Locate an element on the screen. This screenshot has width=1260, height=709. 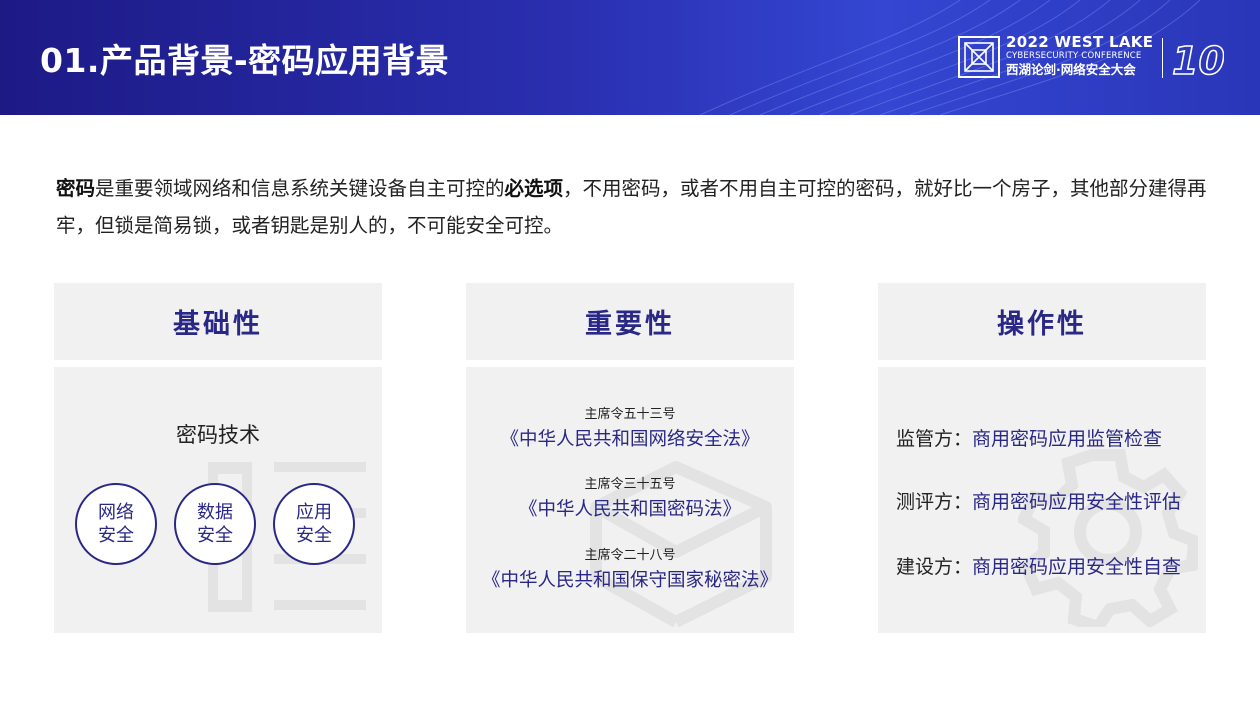
circle-network-security: 网络安全 is located at coordinates (116, 524).